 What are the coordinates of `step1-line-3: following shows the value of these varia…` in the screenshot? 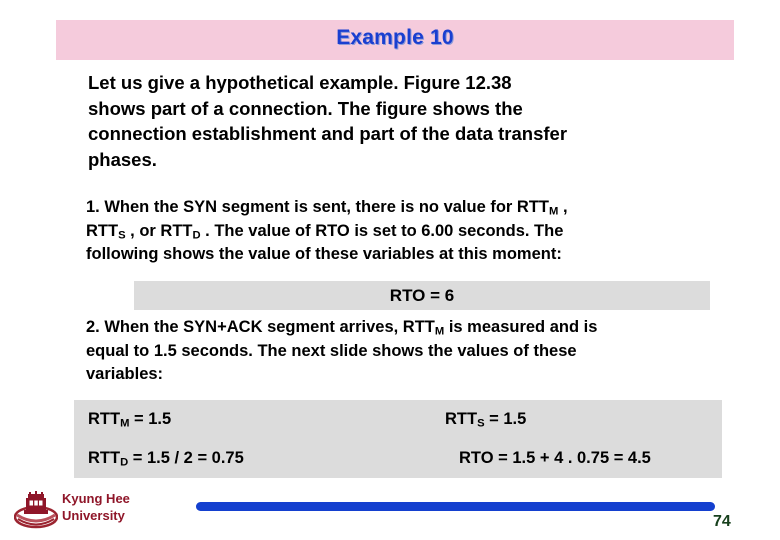 It's located at (324, 254).